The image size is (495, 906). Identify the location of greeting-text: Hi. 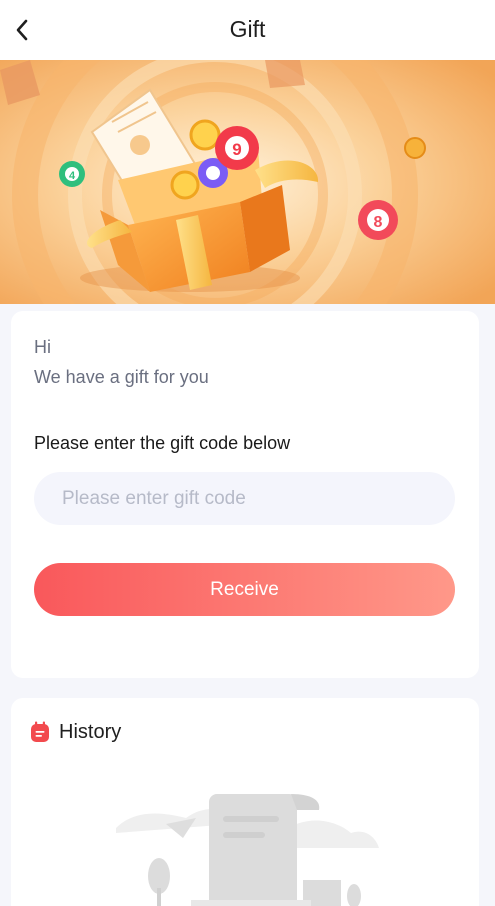
(42, 347).